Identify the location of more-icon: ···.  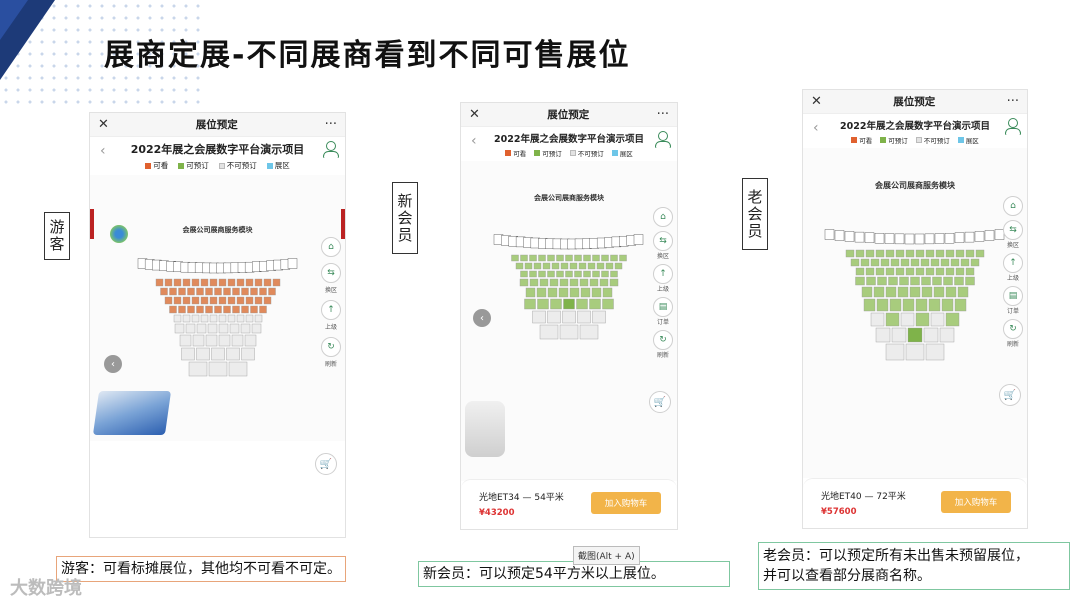
(663, 114).